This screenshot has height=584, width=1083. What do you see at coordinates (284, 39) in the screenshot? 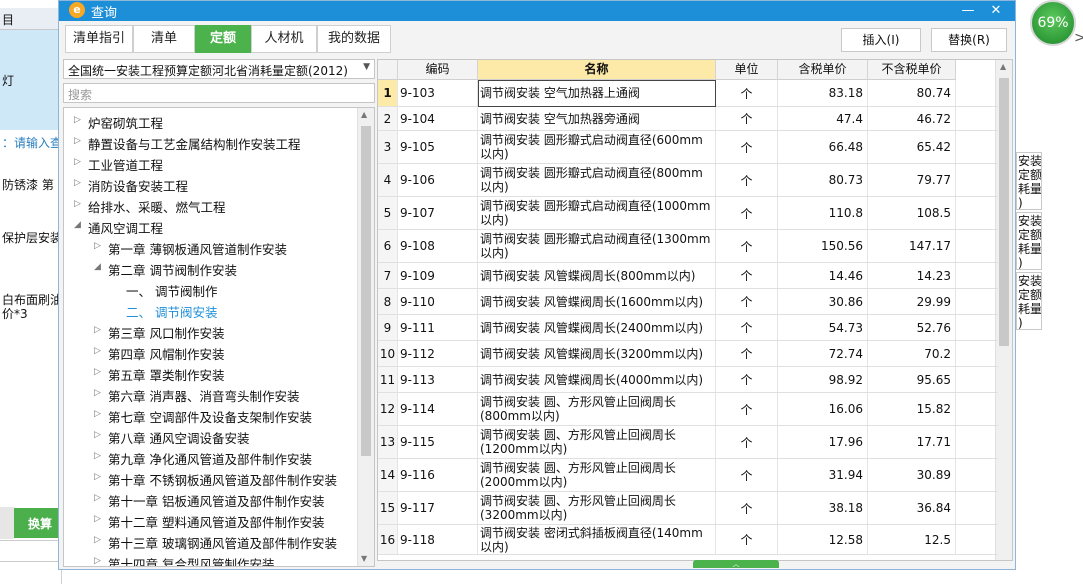
I see `tab-labor-material-machine: 人材机` at bounding box center [284, 39].